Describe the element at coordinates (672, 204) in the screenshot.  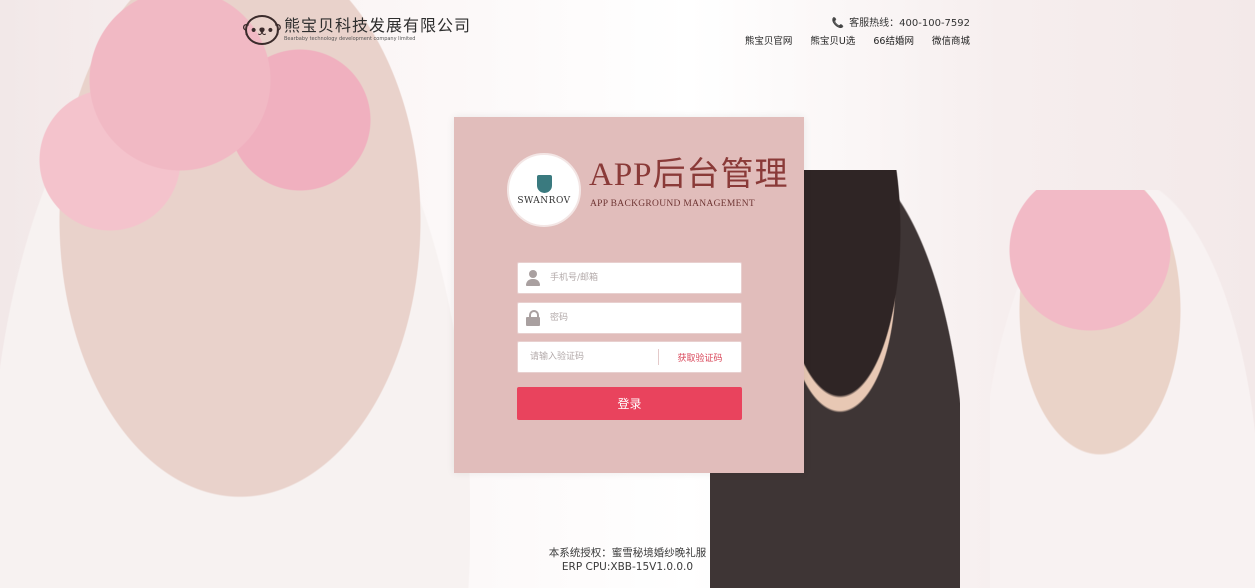
I see `page-subtitle: APP BACKGROUND MANAGEMENT` at that location.